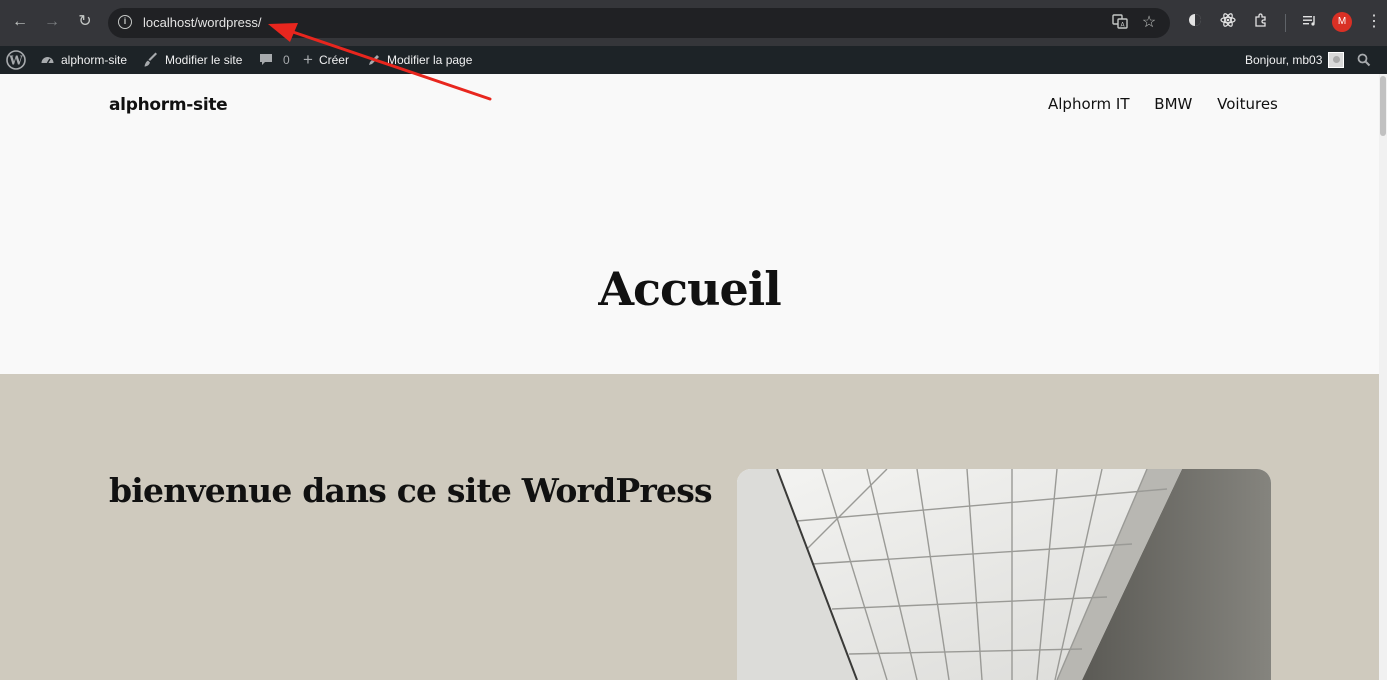 The height and width of the screenshot is (680, 1387). What do you see at coordinates (689, 289) in the screenshot?
I see `page-title: Accueil` at bounding box center [689, 289].